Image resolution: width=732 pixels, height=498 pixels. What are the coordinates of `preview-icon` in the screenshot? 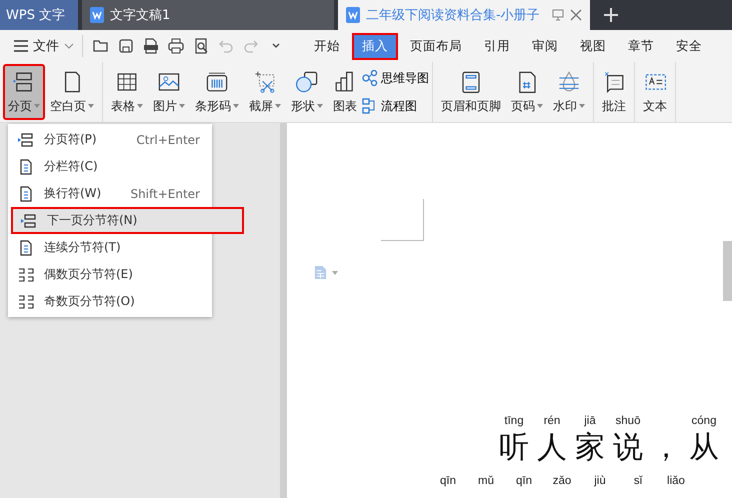 It's located at (201, 46).